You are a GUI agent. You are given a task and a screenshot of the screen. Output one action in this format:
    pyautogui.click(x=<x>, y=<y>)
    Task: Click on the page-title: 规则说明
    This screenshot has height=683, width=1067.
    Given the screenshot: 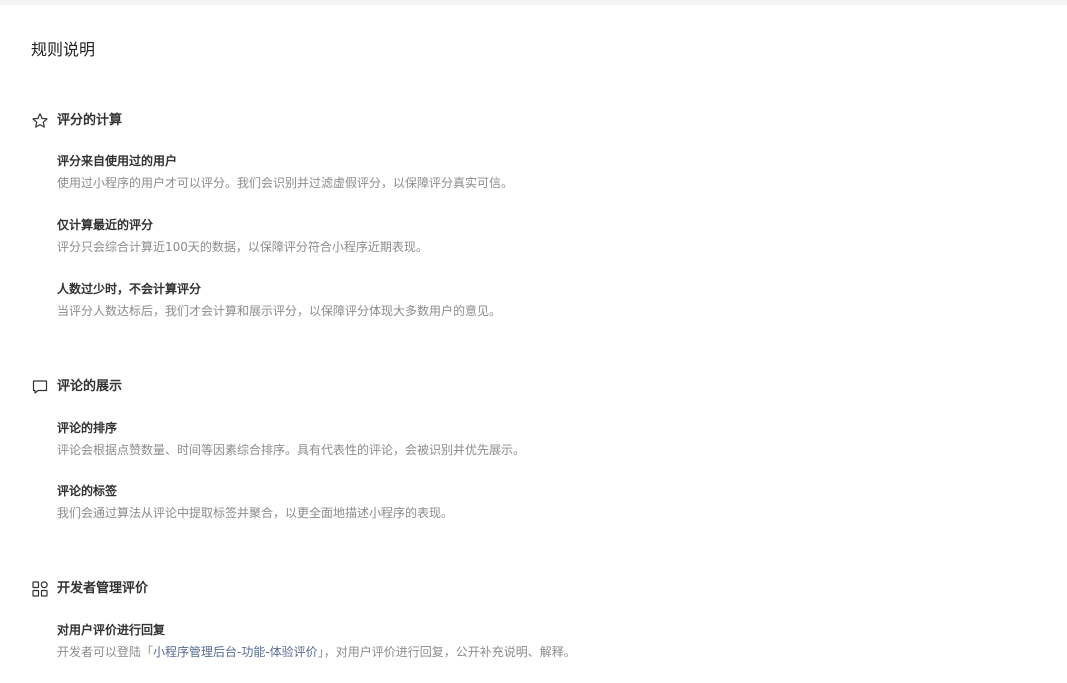 What is the action you would take?
    pyautogui.click(x=63, y=49)
    